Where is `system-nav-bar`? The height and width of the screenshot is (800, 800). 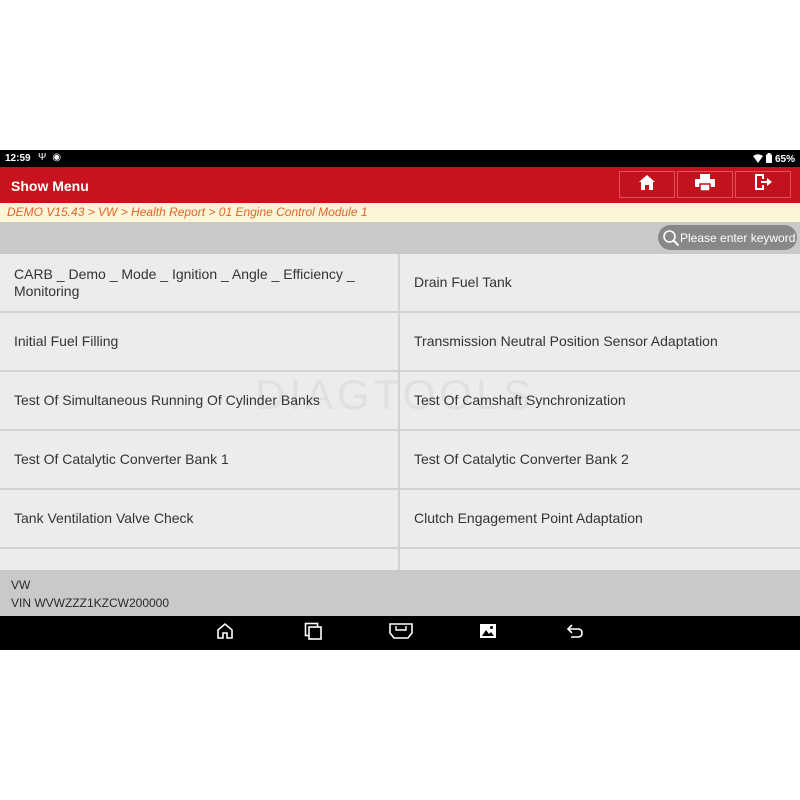 system-nav-bar is located at coordinates (400, 633).